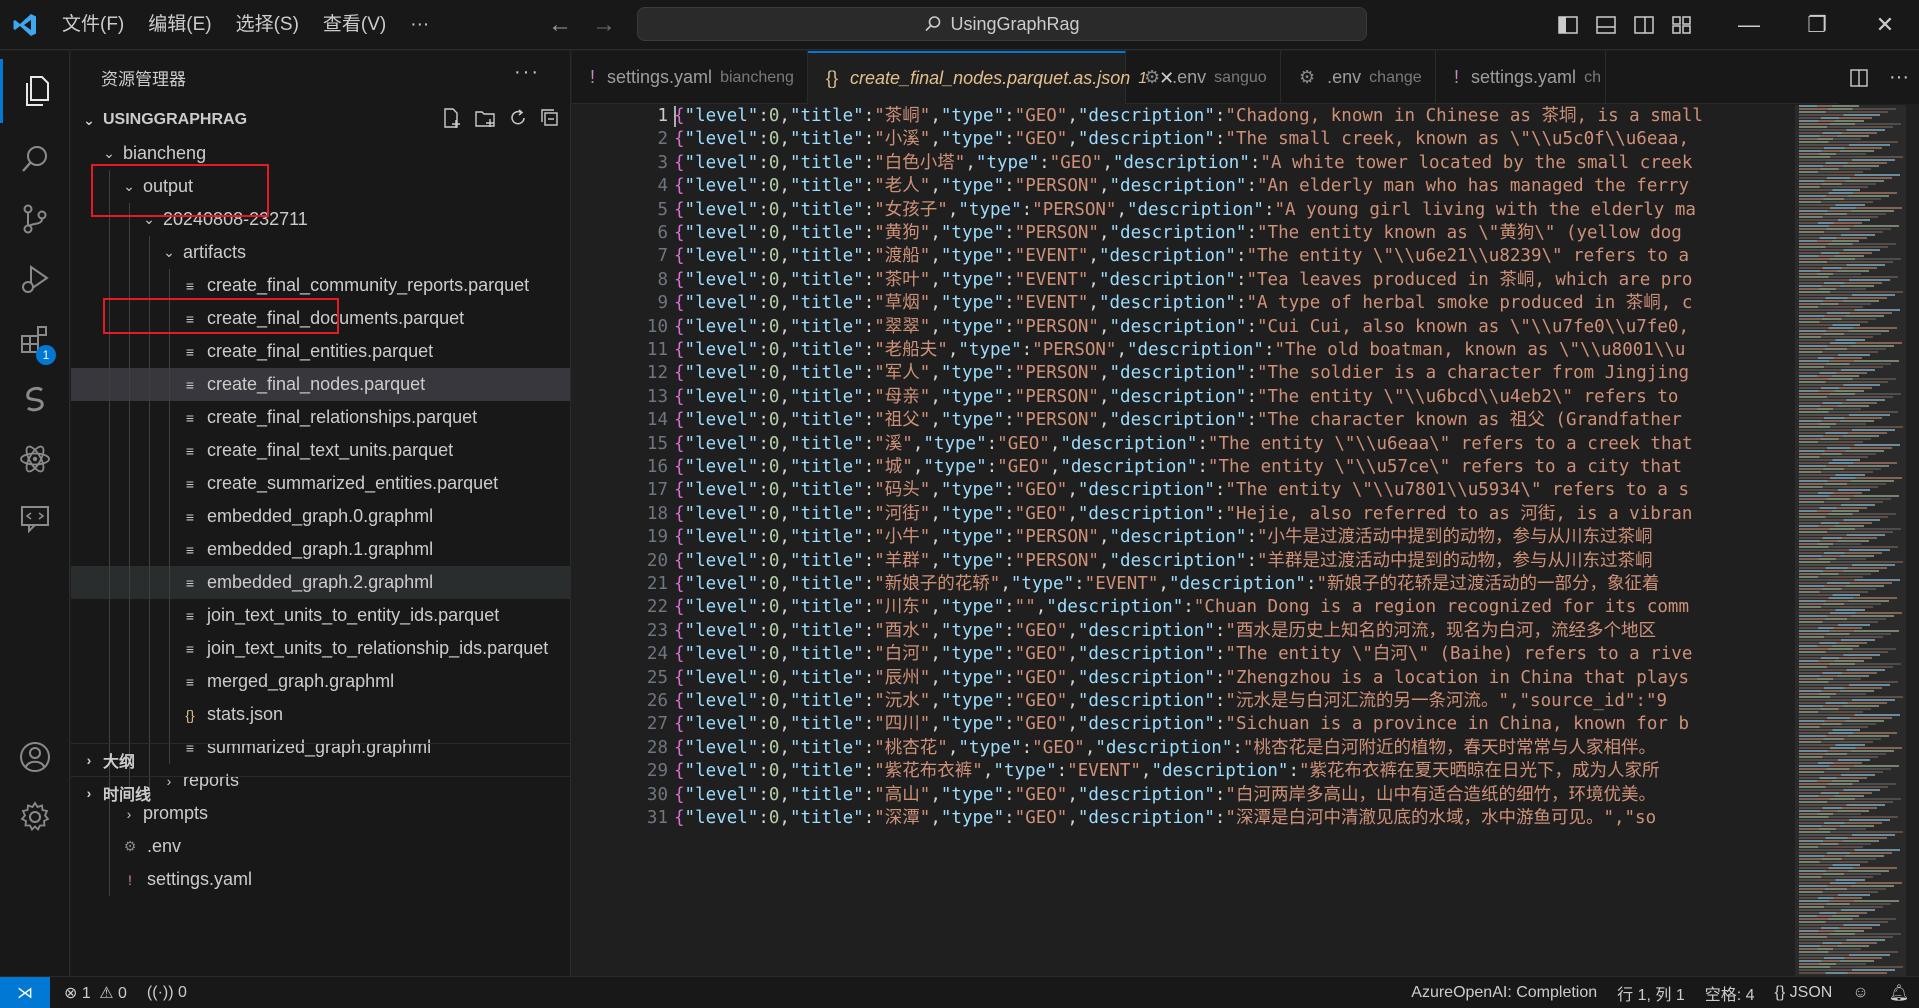 This screenshot has height=1008, width=1919. Describe the element at coordinates (320, 792) in the screenshot. I see `timeline-section: › 时间线` at that location.